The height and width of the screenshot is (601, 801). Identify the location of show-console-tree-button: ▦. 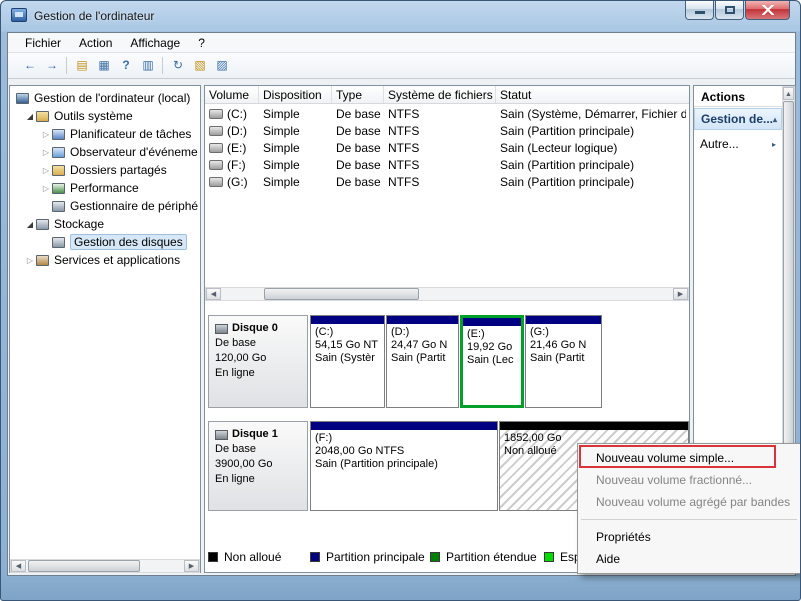
(104, 66).